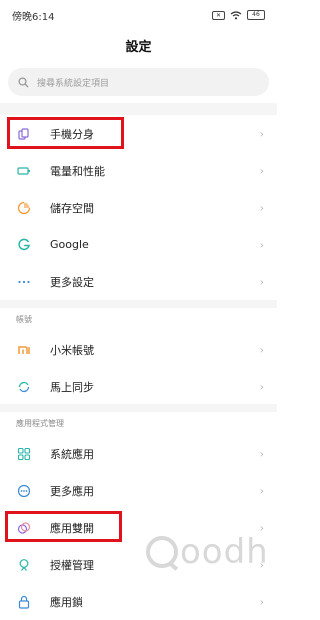 The height and width of the screenshot is (620, 320). Describe the element at coordinates (24, 387) in the screenshot. I see `sync-icon` at that location.